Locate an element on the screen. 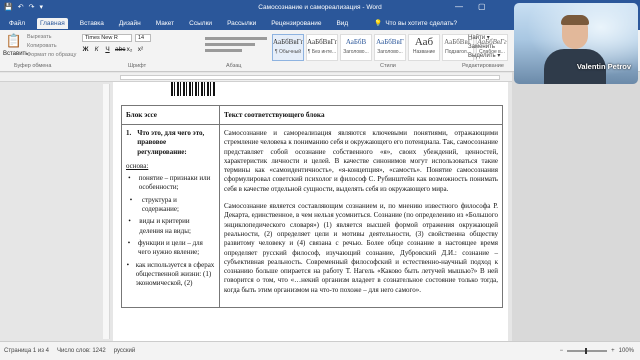 The height and width of the screenshot is (360, 640). presenter-hair is located at coordinates (575, 20).